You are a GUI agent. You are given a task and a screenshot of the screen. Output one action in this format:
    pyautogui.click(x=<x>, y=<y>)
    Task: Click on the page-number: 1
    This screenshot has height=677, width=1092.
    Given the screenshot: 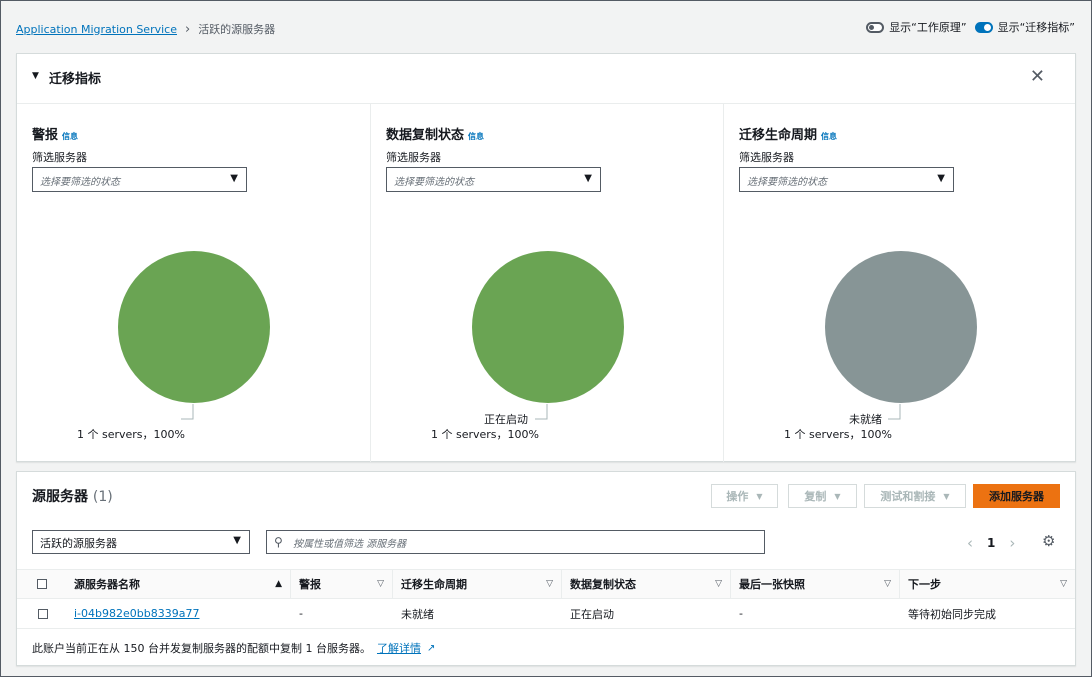 What is the action you would take?
    pyautogui.click(x=991, y=543)
    